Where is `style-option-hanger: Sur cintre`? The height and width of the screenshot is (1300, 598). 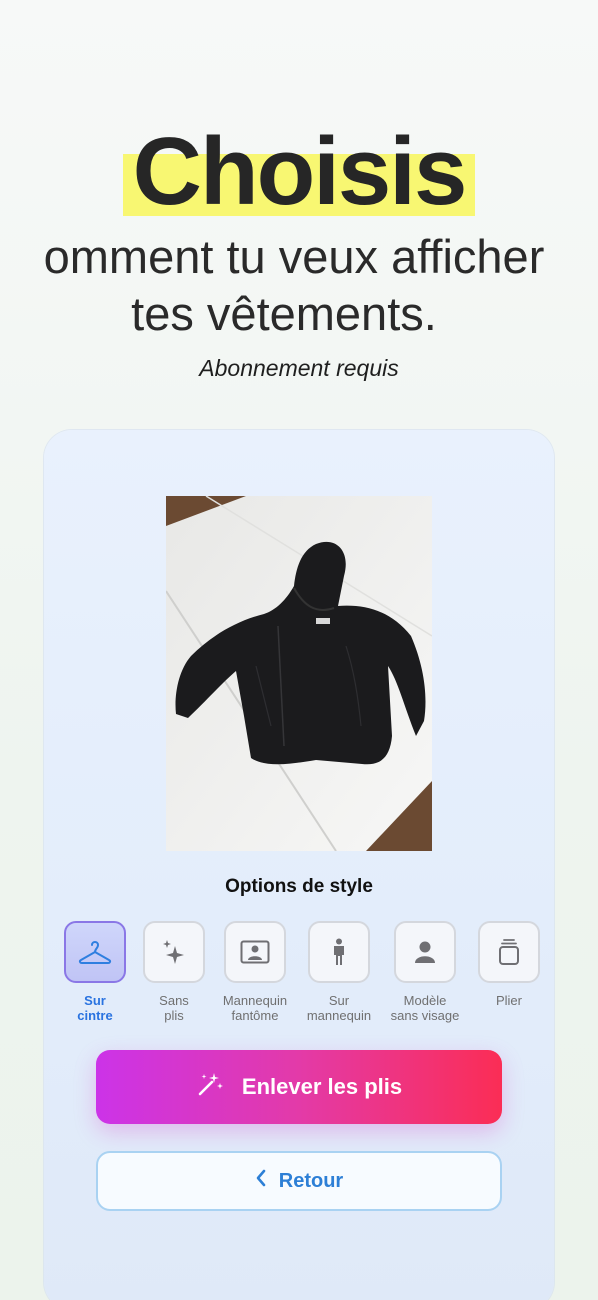 style-option-hanger: Sur cintre is located at coordinates (95, 972).